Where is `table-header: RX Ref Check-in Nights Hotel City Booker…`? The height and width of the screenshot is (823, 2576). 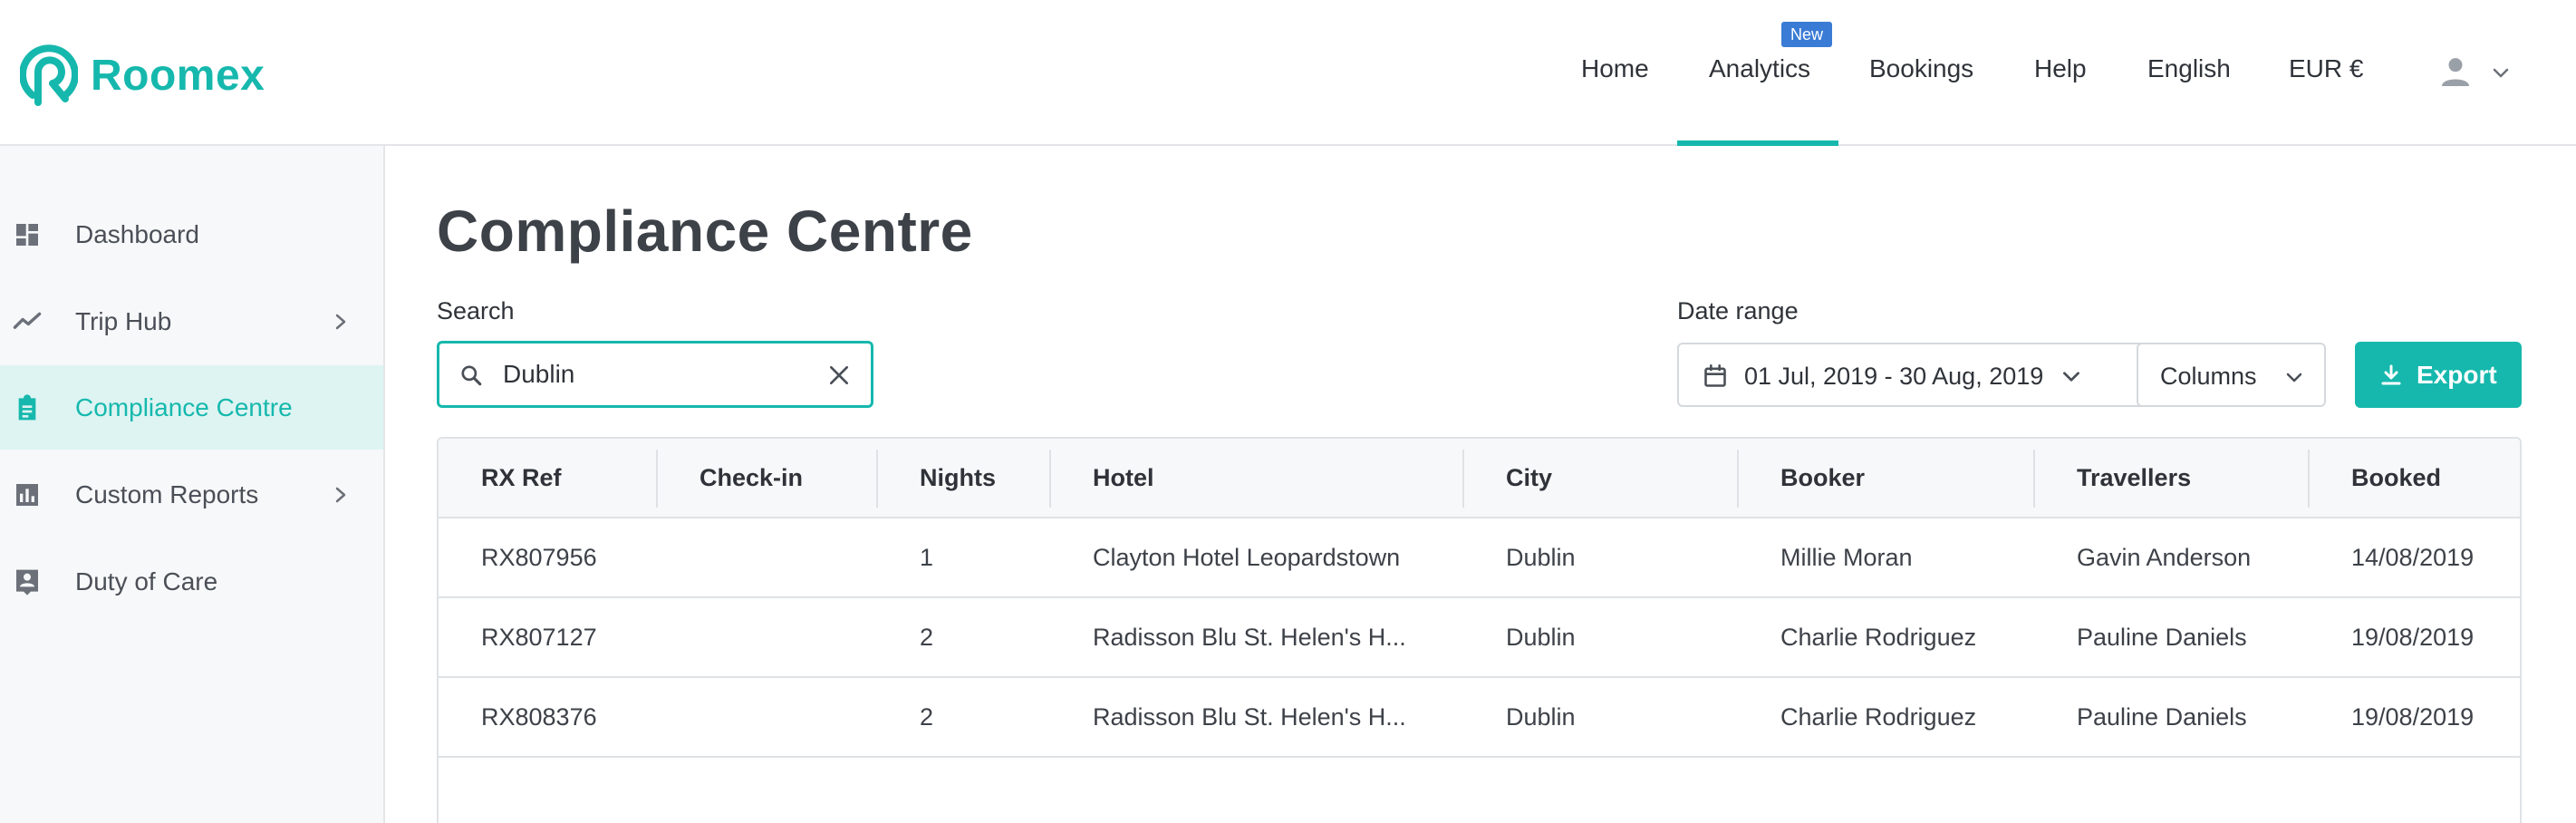
table-header: RX Ref Check-in Nights Hotel City Booker… is located at coordinates (1479, 478).